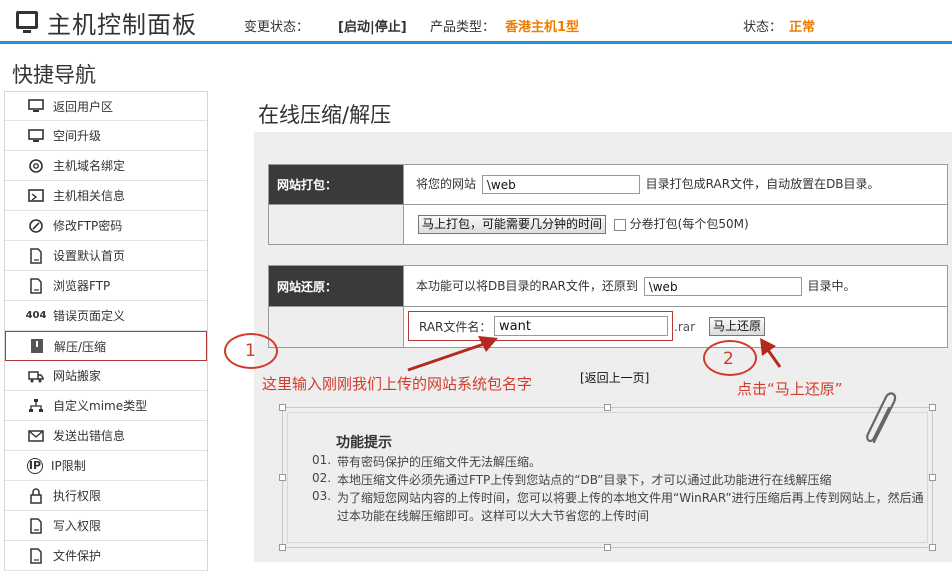 The width and height of the screenshot is (952, 571). What do you see at coordinates (36, 406) in the screenshot?
I see `tree-icon` at bounding box center [36, 406].